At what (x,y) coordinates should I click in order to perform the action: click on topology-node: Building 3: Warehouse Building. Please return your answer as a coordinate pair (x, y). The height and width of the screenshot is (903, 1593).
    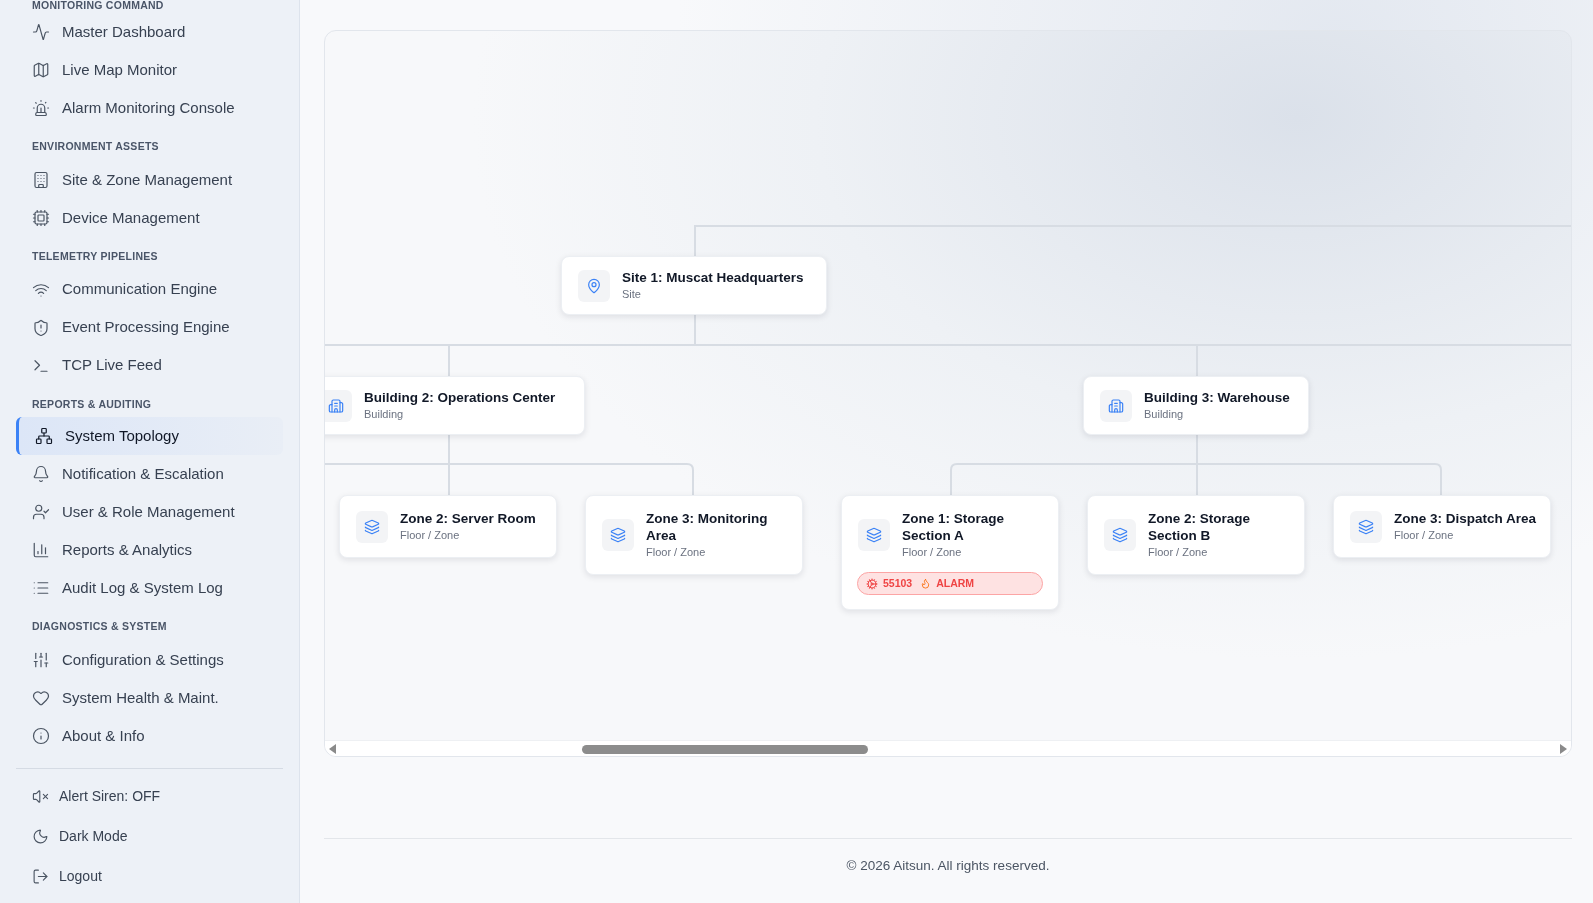
    Looking at the image, I should click on (1196, 405).